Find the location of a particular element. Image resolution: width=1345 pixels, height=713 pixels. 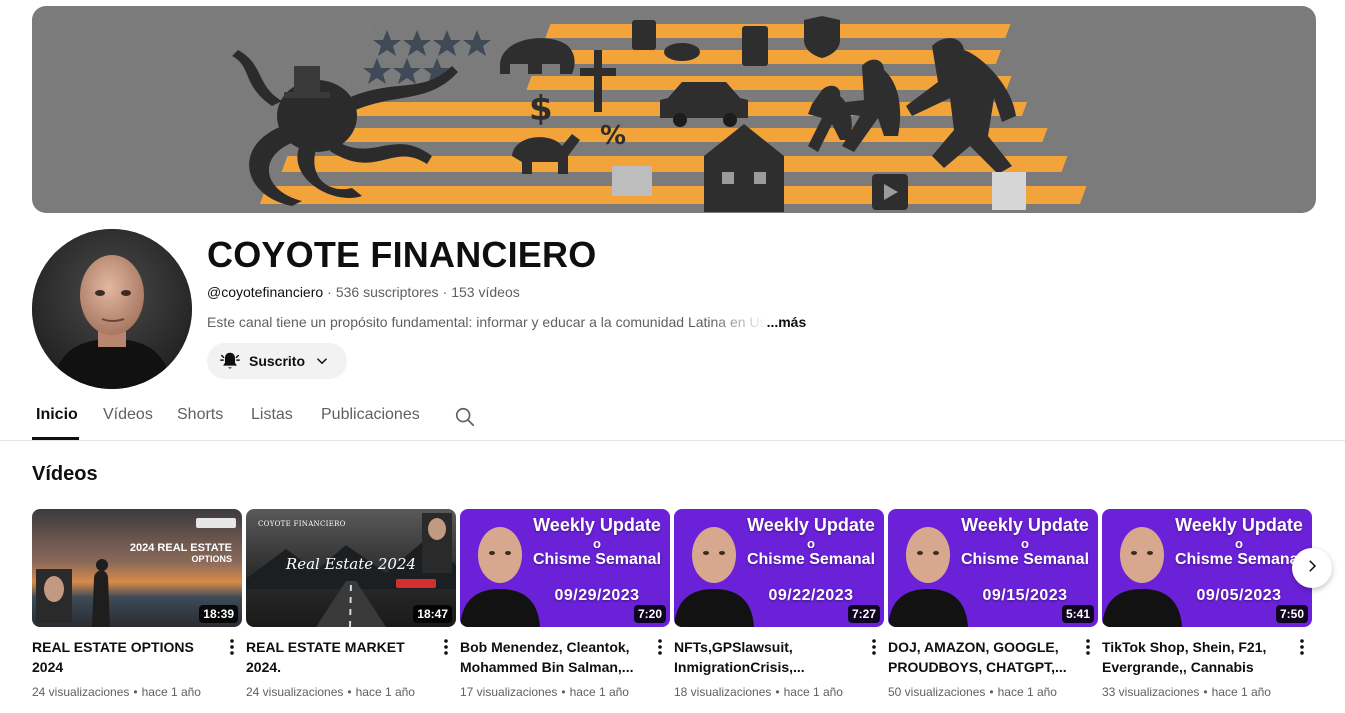

tab-inicio: Inicio is located at coordinates (57, 415).